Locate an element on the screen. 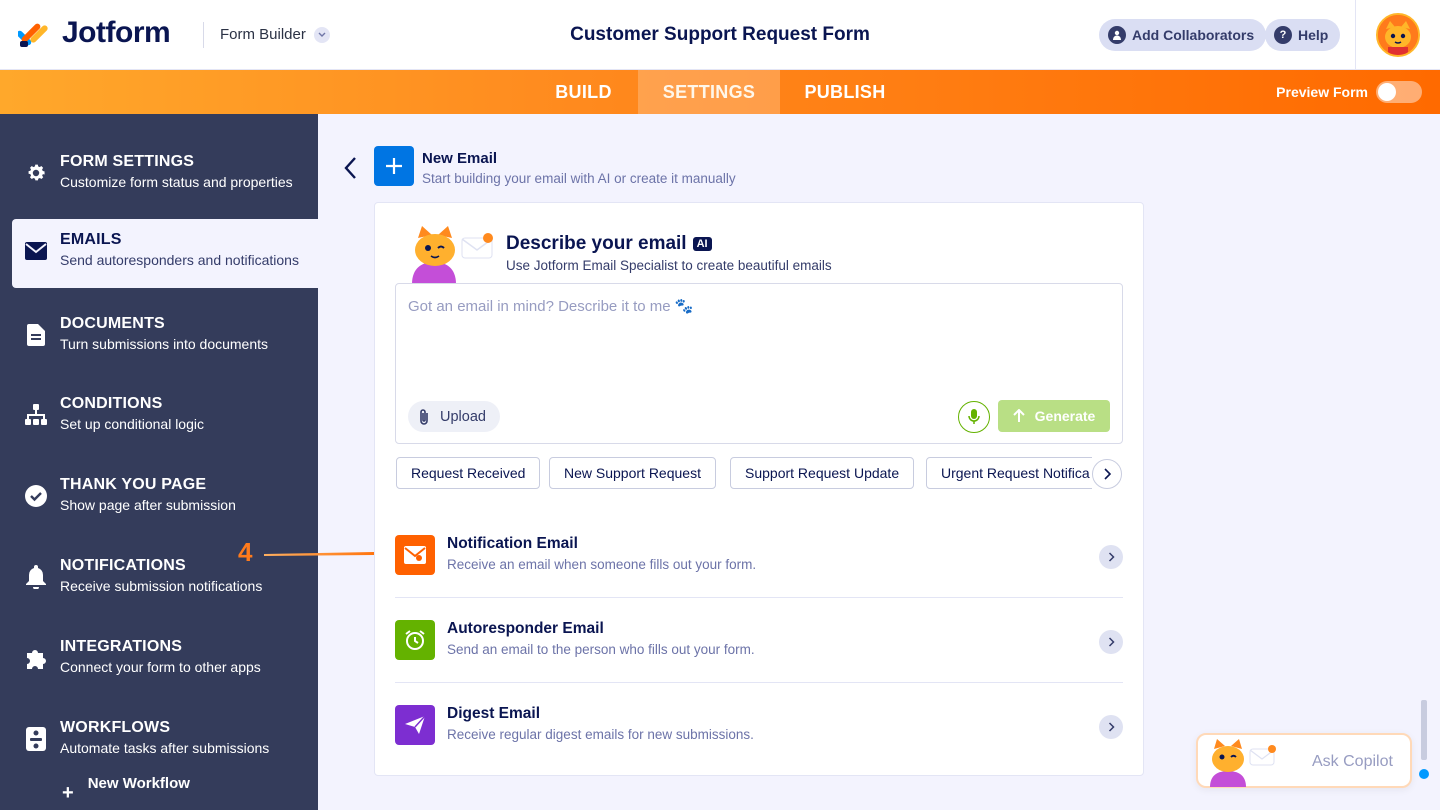  option-title: Autoresponder Email is located at coordinates (525, 628).